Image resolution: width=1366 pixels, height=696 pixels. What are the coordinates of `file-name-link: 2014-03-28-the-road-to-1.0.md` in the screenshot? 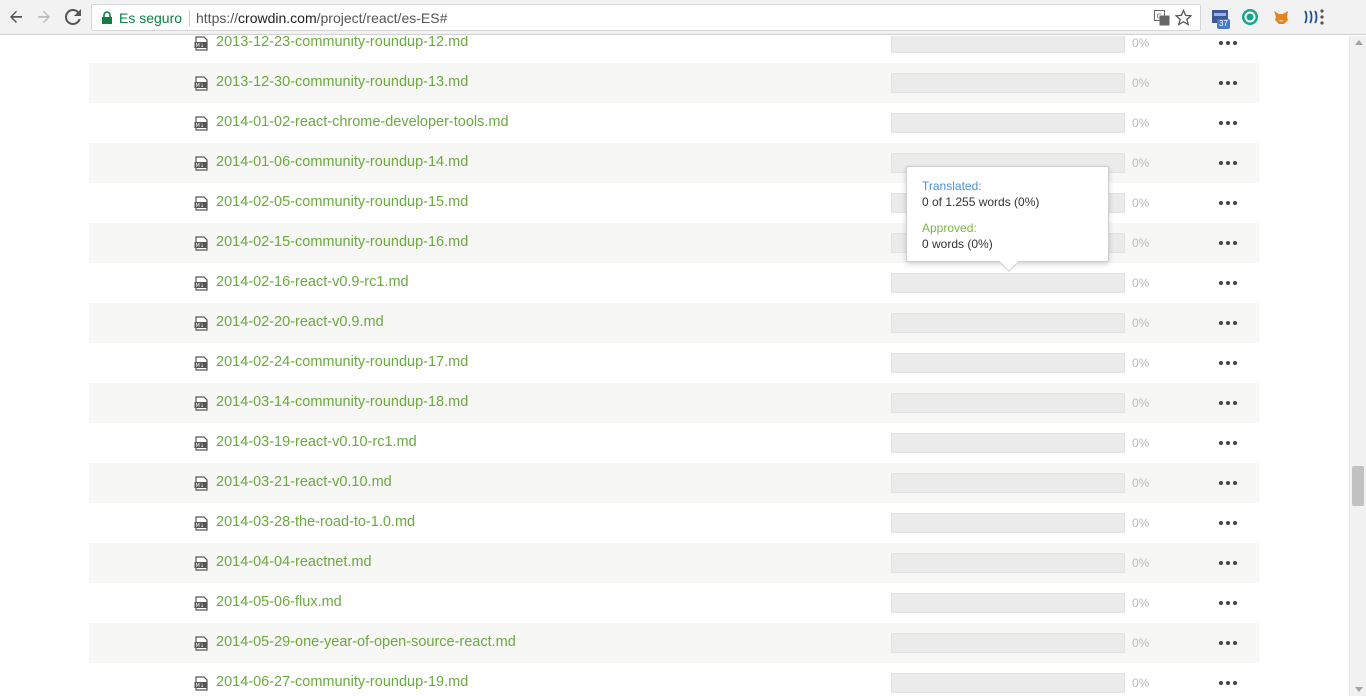 It's located at (315, 522).